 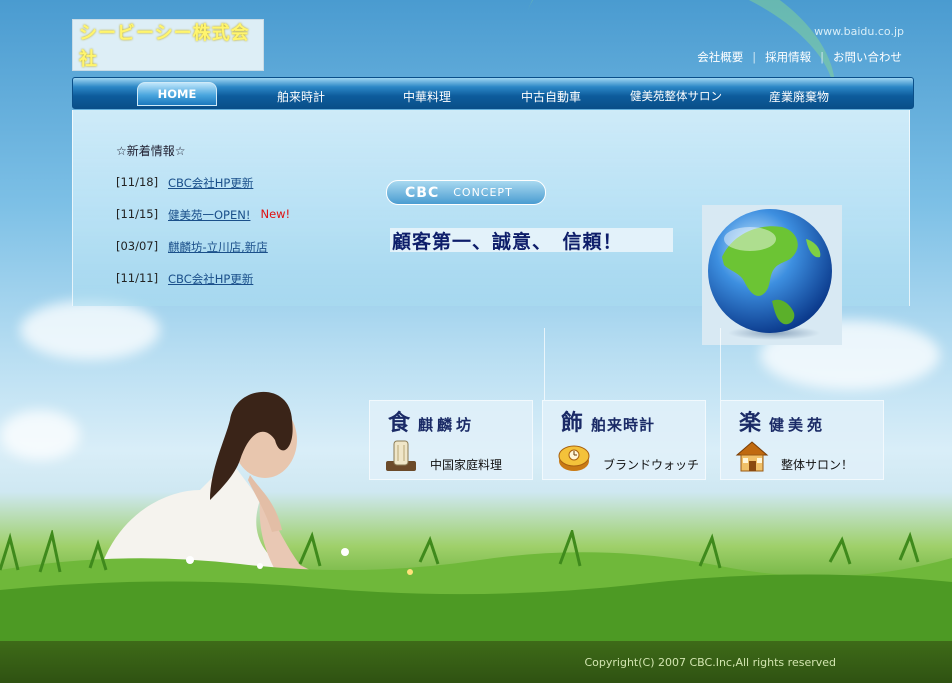 What do you see at coordinates (451, 440) in the screenshot?
I see `card-kirinbo: 食 麒麟坊 中国家庭料理` at bounding box center [451, 440].